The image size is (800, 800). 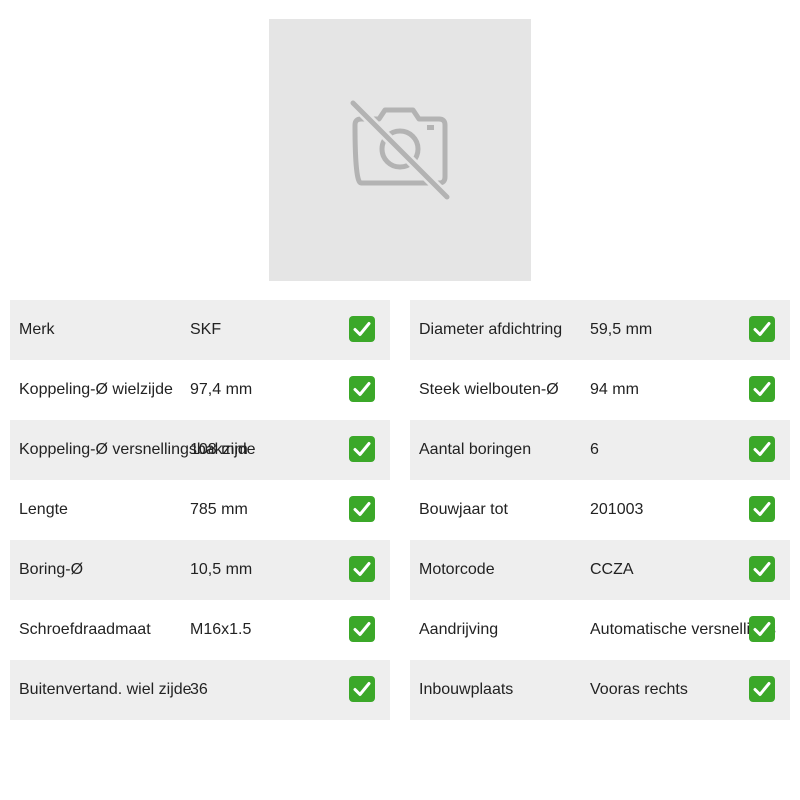 What do you see at coordinates (459, 629) in the screenshot?
I see `spec-label: Aandrijving` at bounding box center [459, 629].